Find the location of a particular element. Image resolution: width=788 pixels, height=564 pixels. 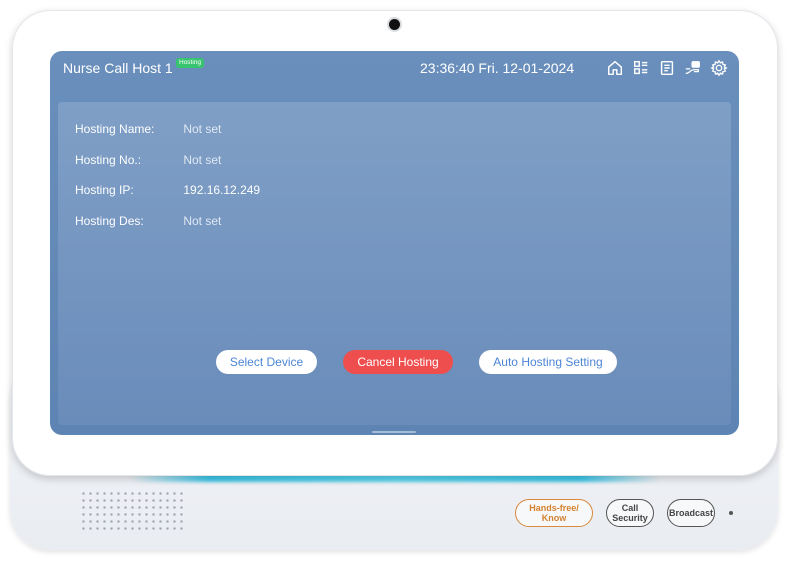

call-security-button: Call Security is located at coordinates (630, 513).